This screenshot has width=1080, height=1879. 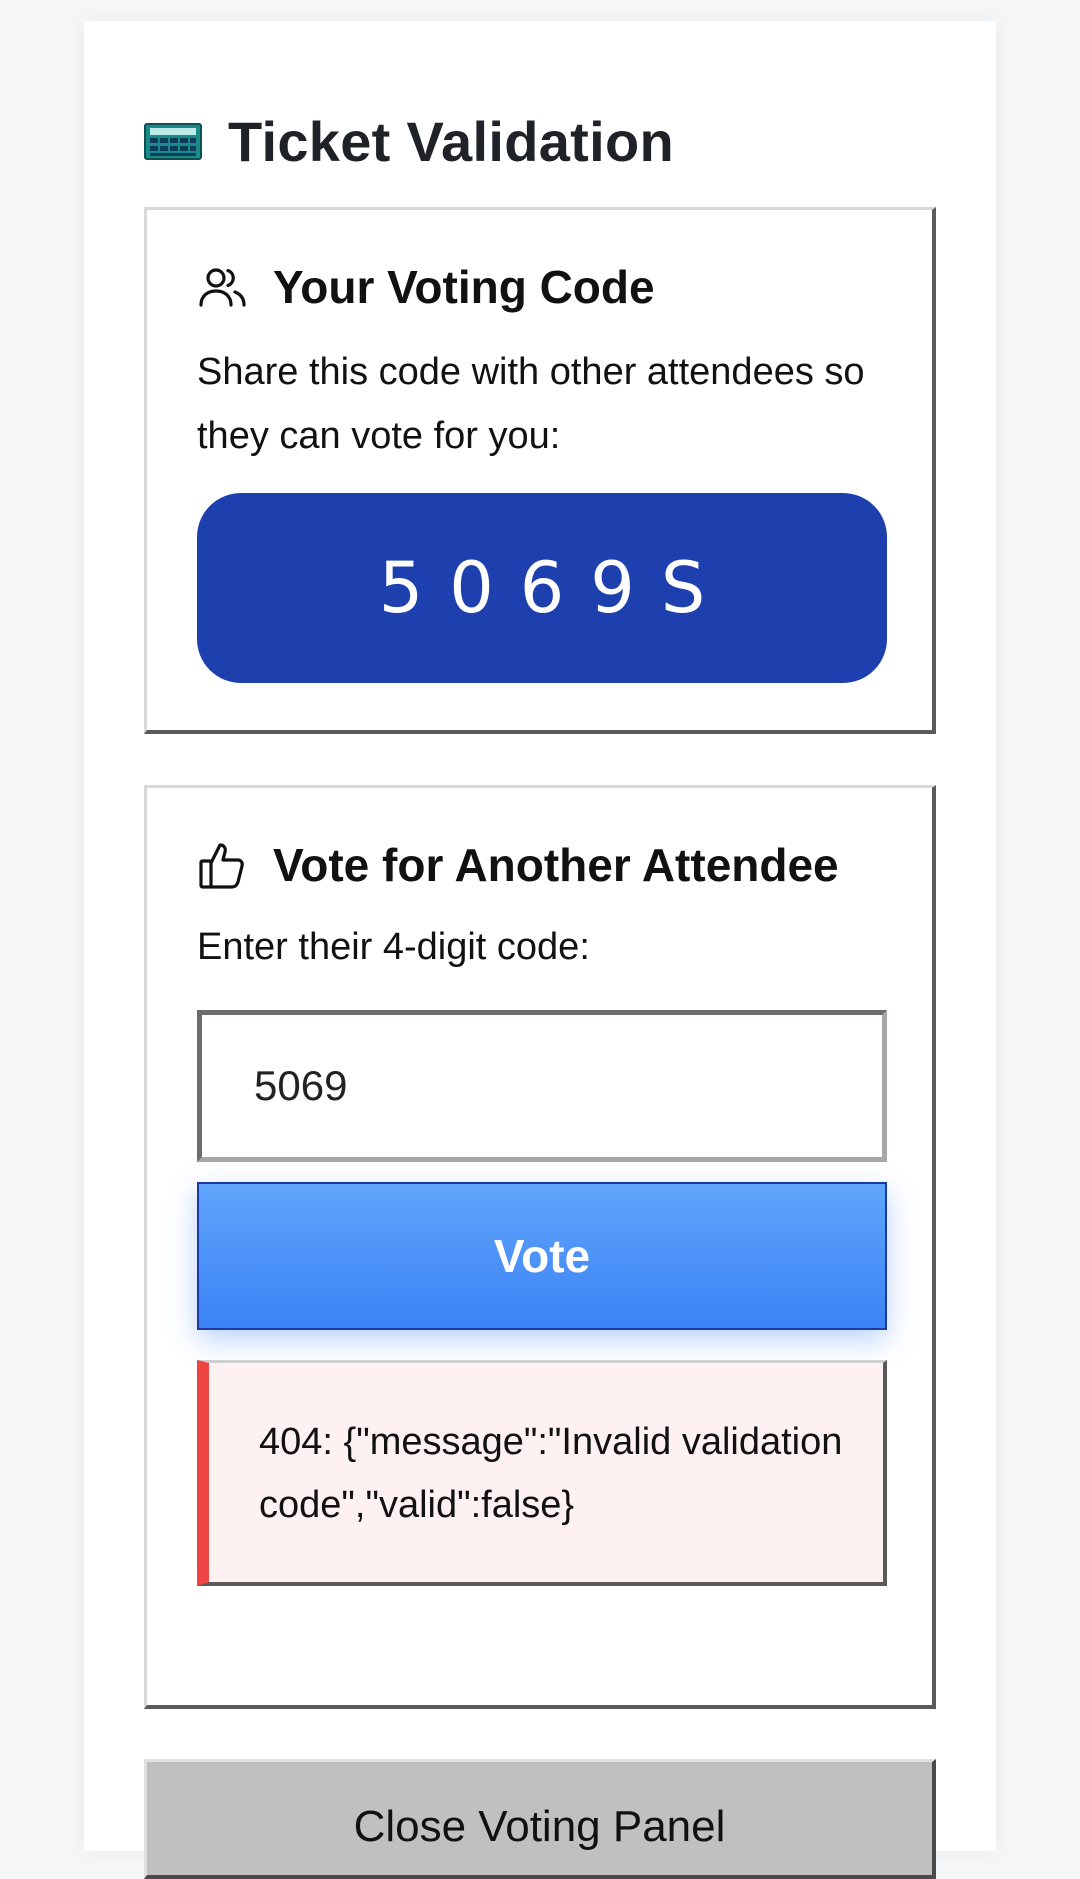 I want to click on calculator-icon, so click(x=173, y=141).